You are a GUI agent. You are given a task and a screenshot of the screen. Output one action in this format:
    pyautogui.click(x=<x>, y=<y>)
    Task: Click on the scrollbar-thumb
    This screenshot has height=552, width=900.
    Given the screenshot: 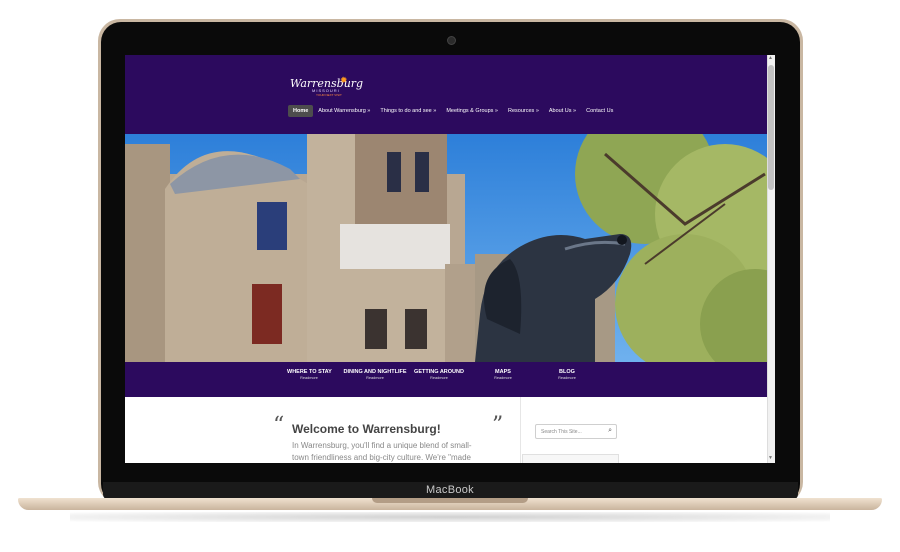 What is the action you would take?
    pyautogui.click(x=771, y=127)
    